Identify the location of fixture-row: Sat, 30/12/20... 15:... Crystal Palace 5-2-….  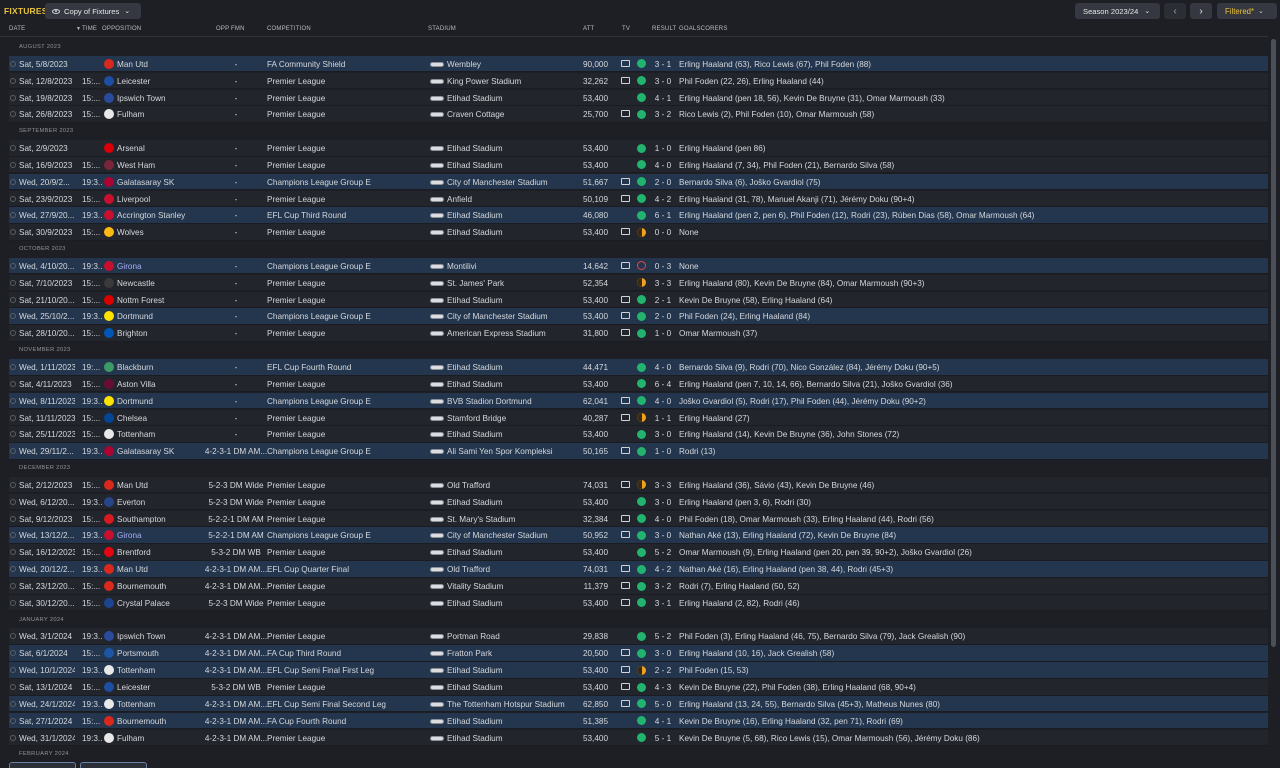
(638, 603).